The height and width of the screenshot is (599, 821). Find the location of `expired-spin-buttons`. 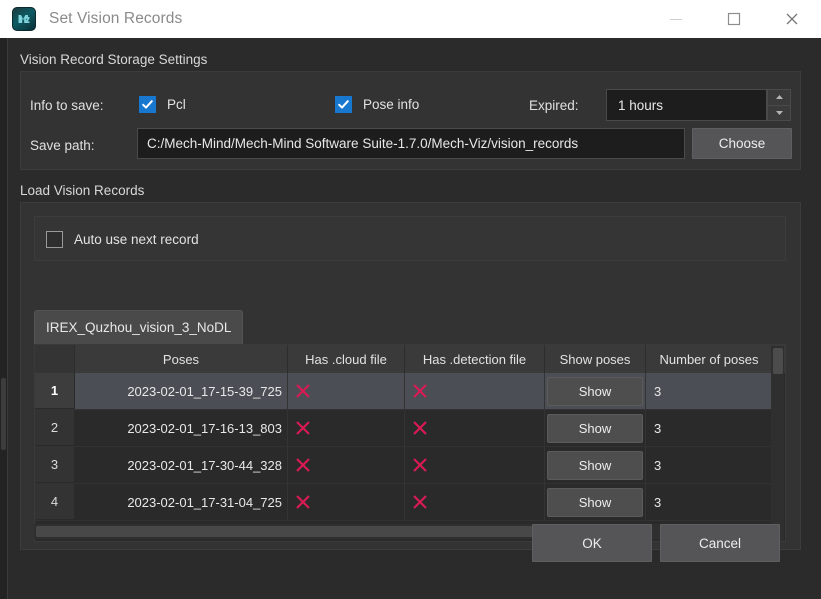

expired-spin-buttons is located at coordinates (779, 105).